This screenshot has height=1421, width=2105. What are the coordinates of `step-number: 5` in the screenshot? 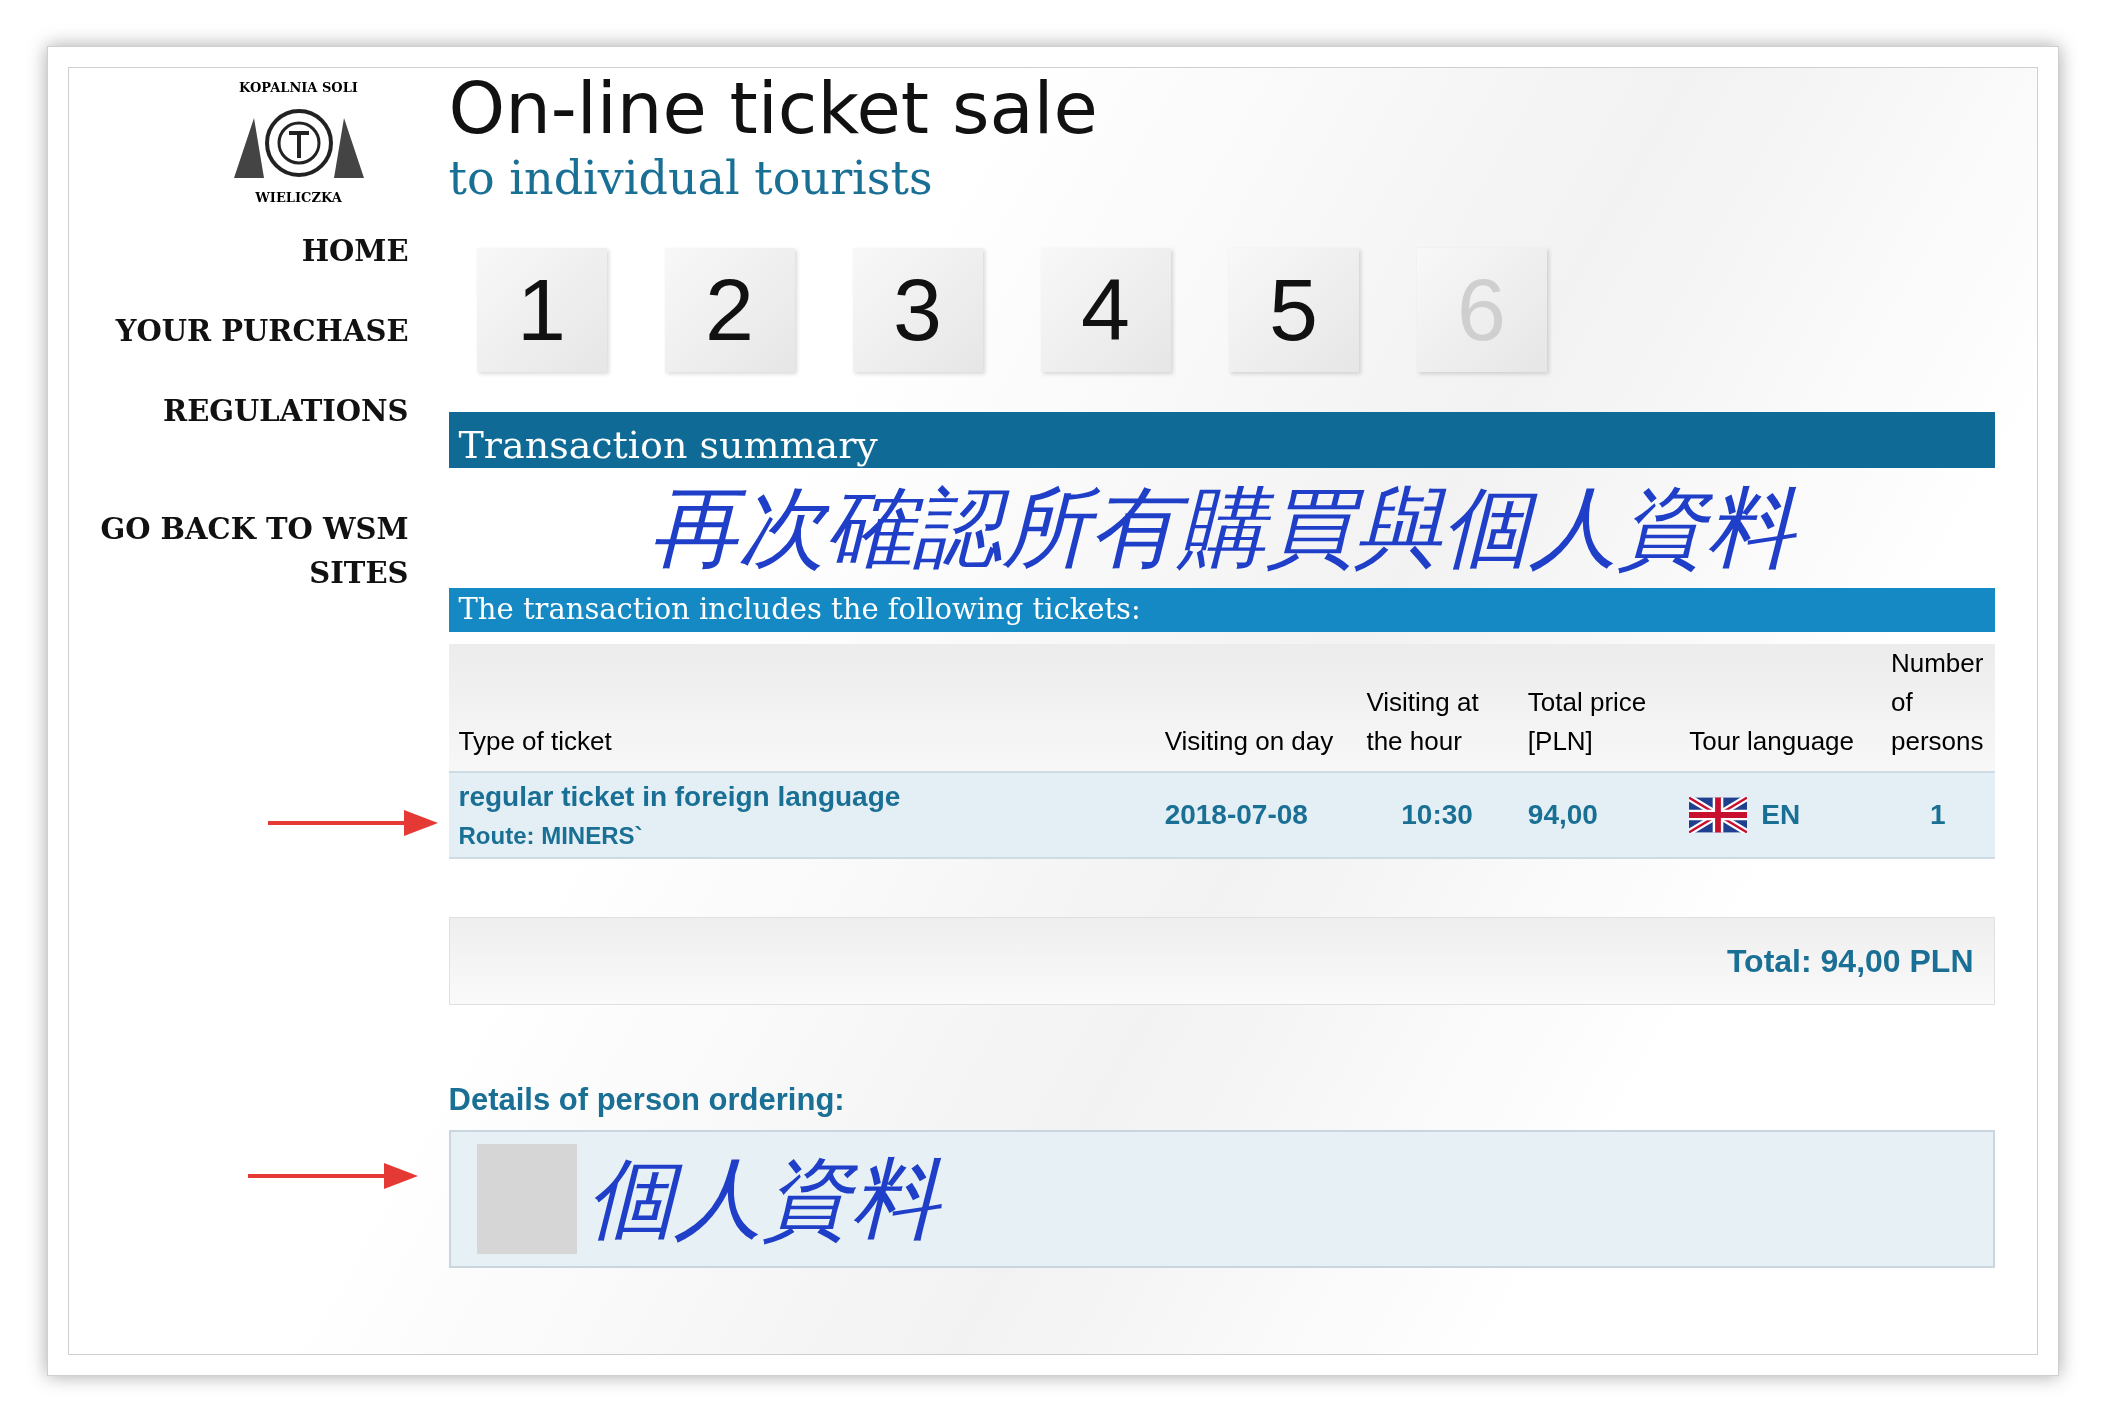 It's located at (1293, 310).